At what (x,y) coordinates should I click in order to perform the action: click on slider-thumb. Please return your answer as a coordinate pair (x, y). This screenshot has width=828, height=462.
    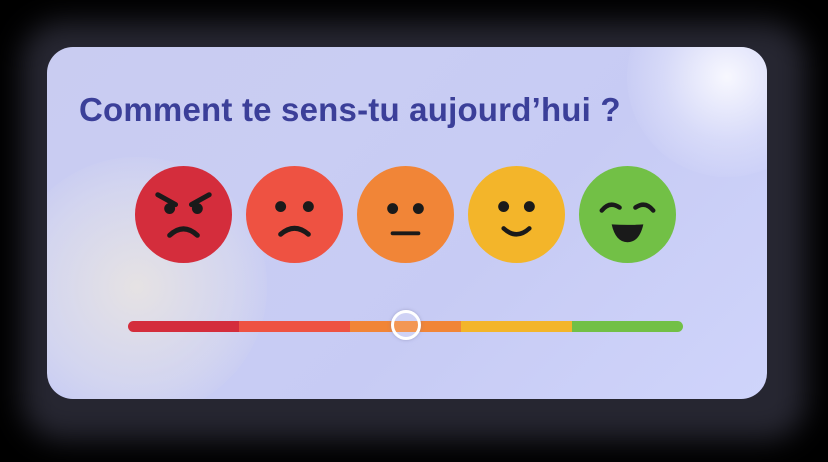
    Looking at the image, I should click on (406, 325).